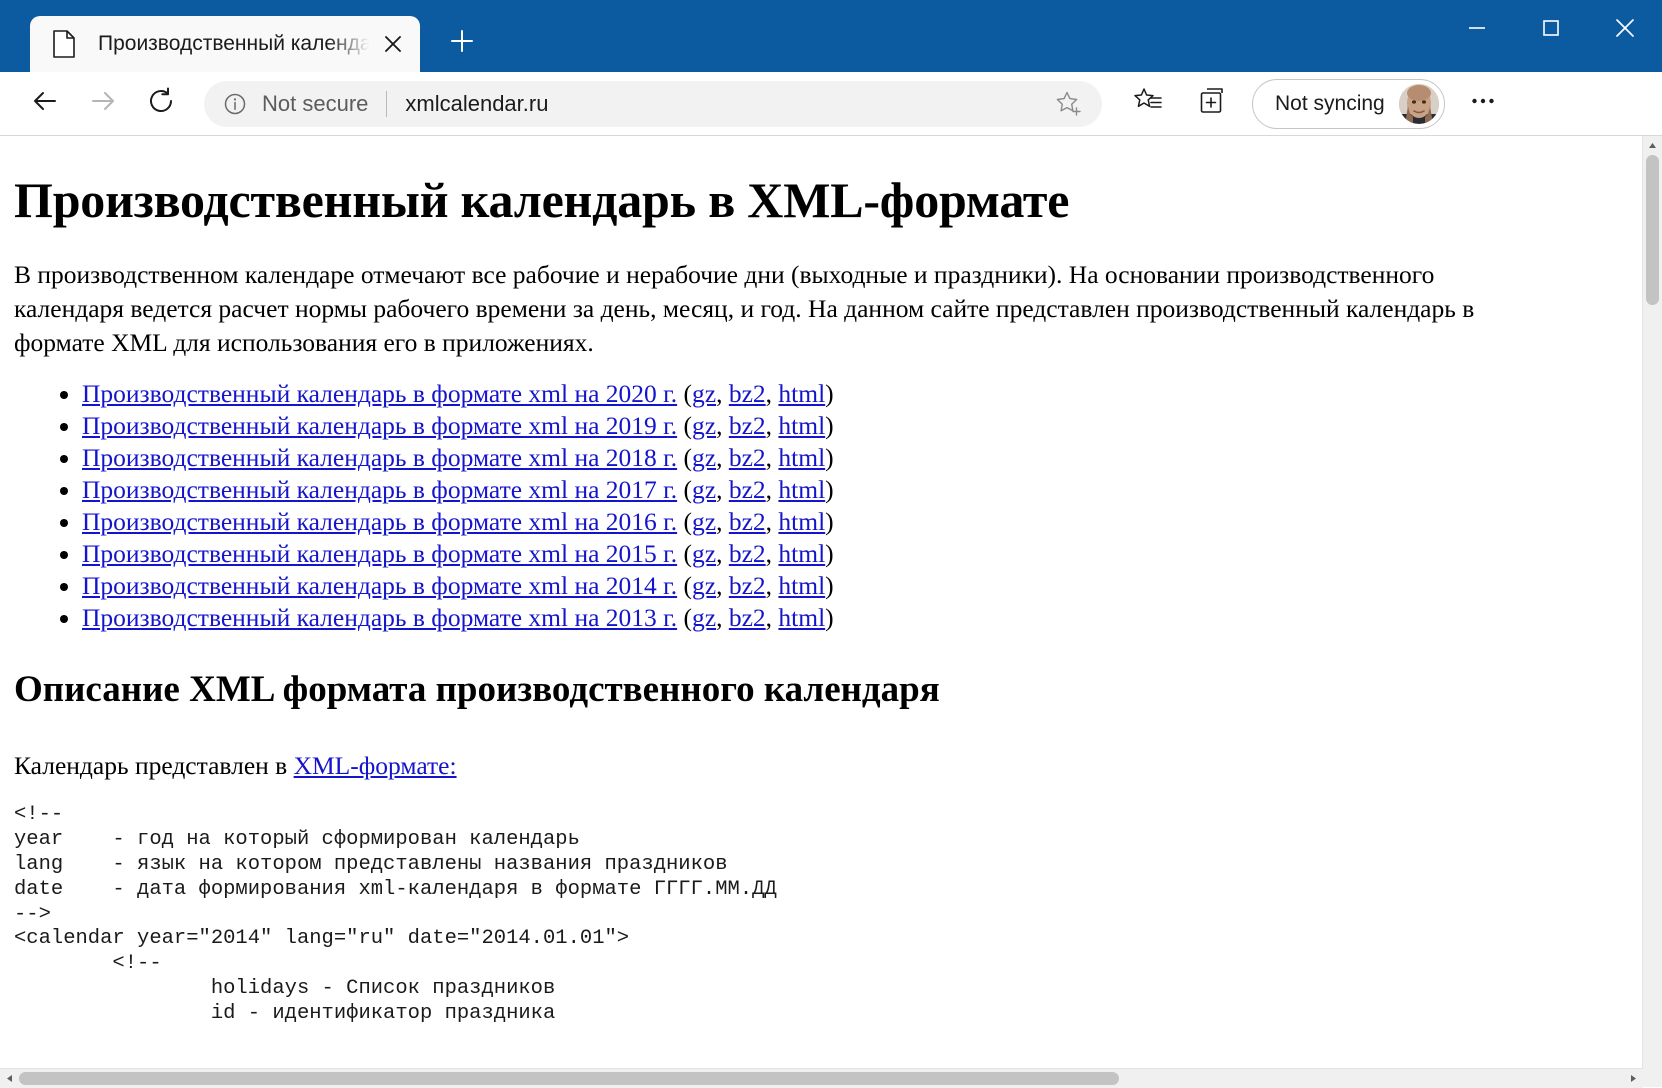 Image resolution: width=1662 pixels, height=1088 pixels. Describe the element at coordinates (375, 765) in the screenshot. I see `xml-format-link: XML-формате:` at that location.